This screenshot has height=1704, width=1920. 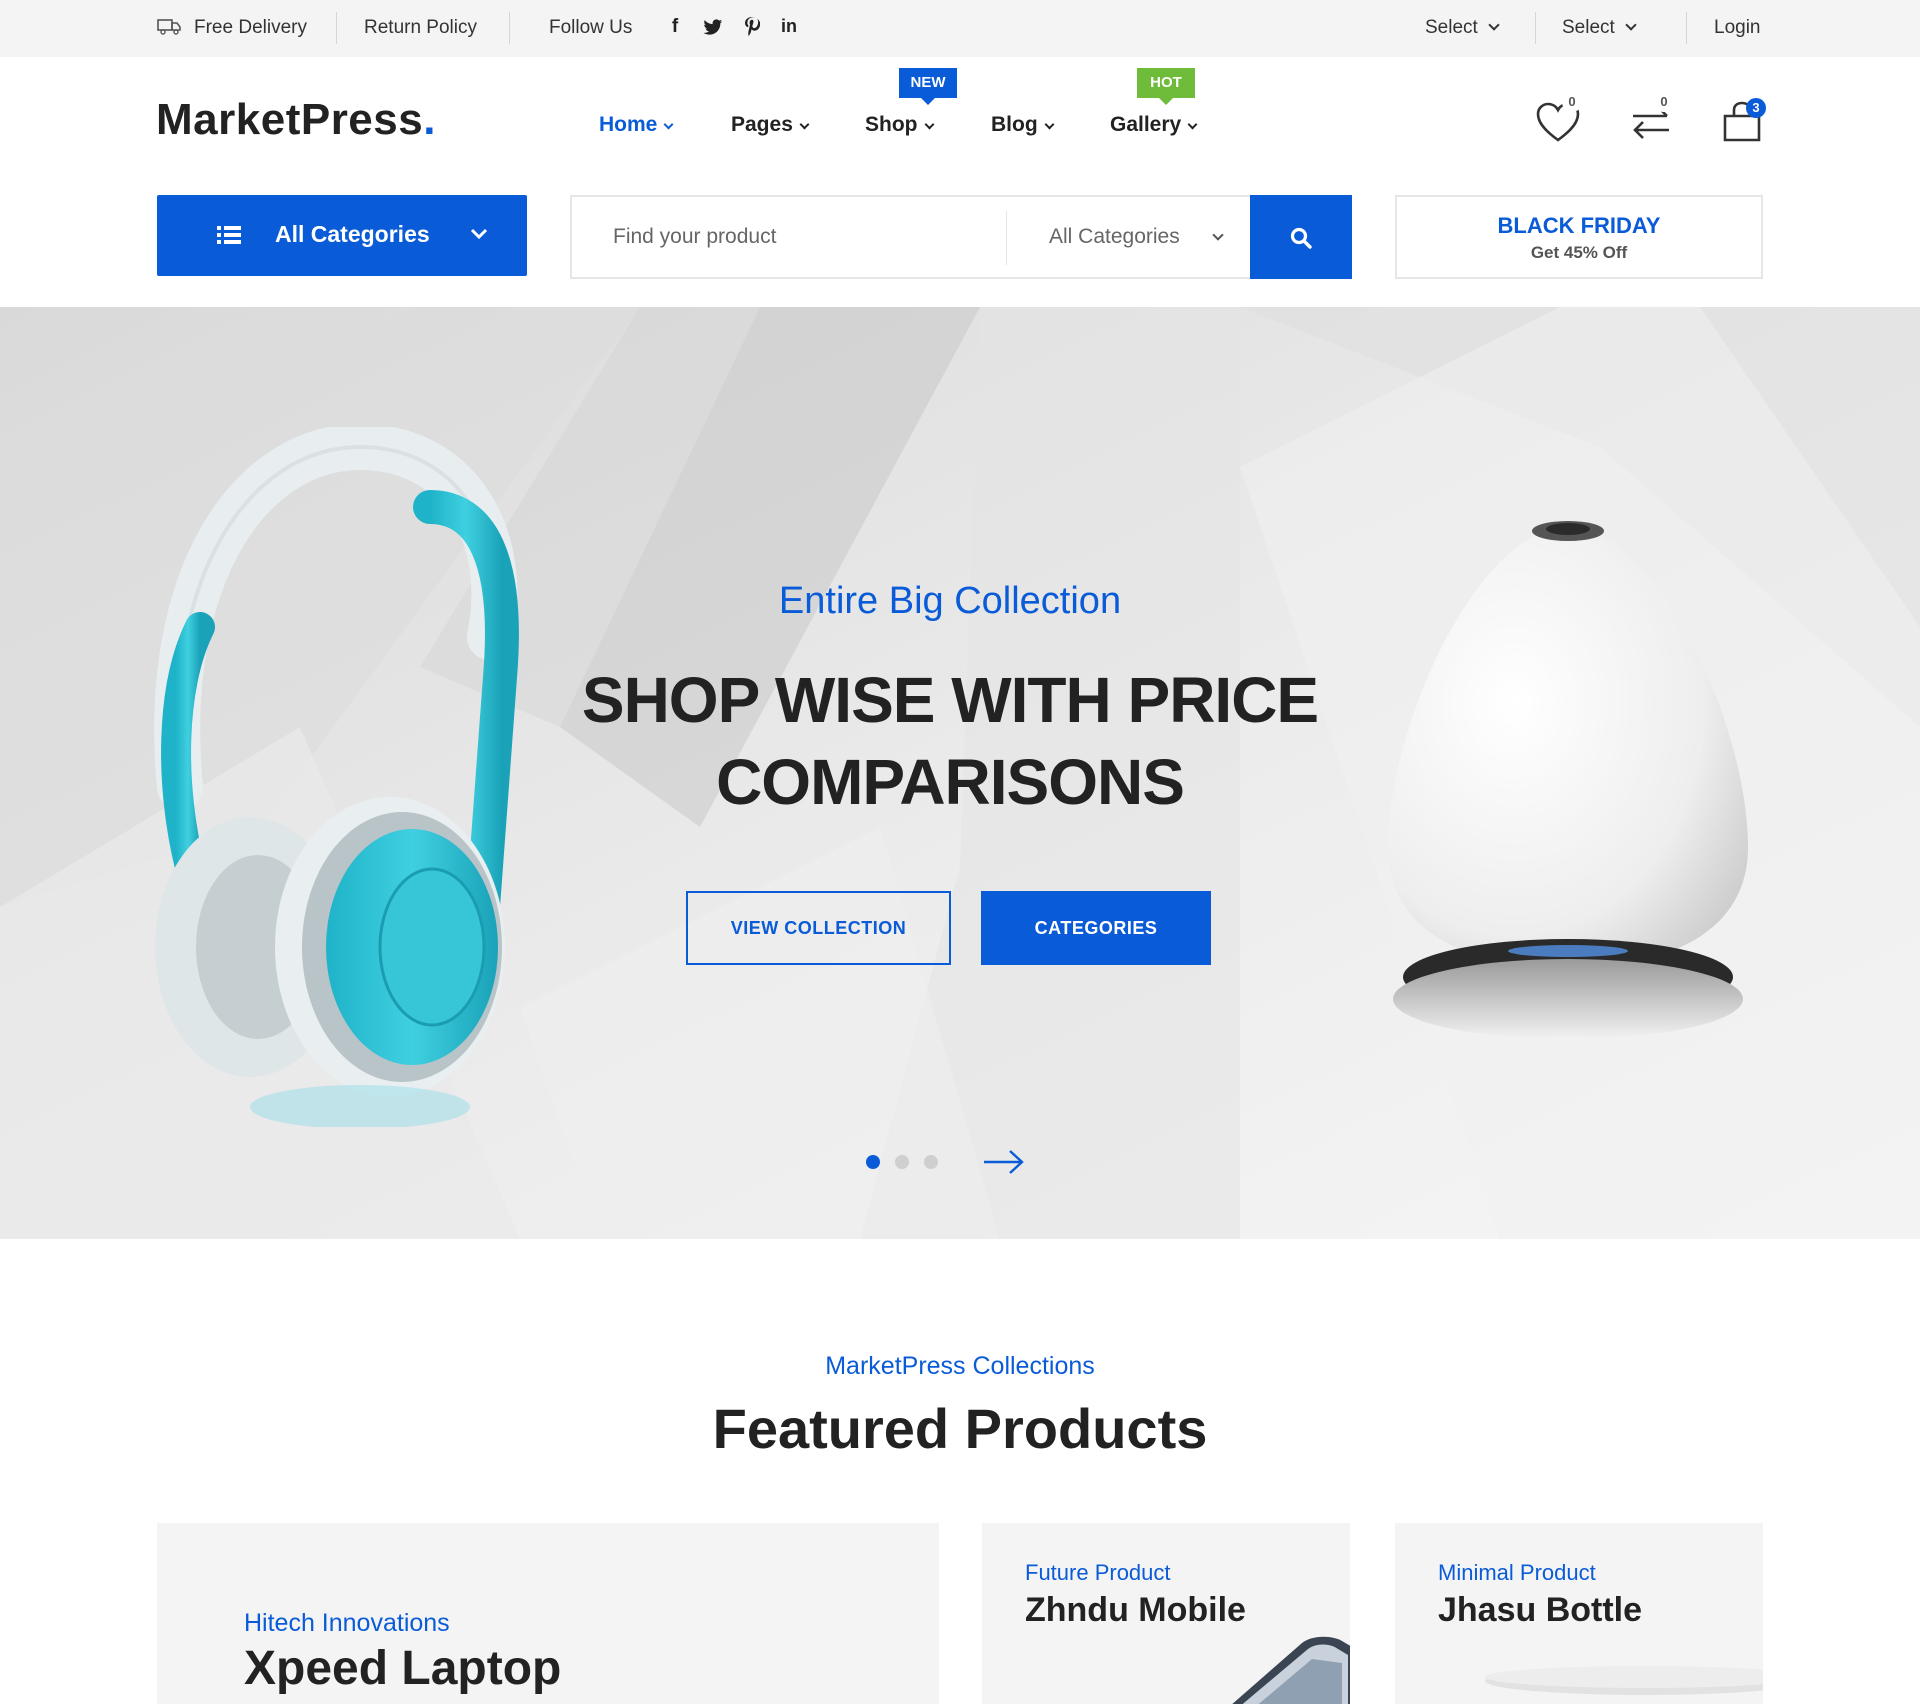 I want to click on product-card-title: Jhasu Bottle, so click(x=1540, y=1610).